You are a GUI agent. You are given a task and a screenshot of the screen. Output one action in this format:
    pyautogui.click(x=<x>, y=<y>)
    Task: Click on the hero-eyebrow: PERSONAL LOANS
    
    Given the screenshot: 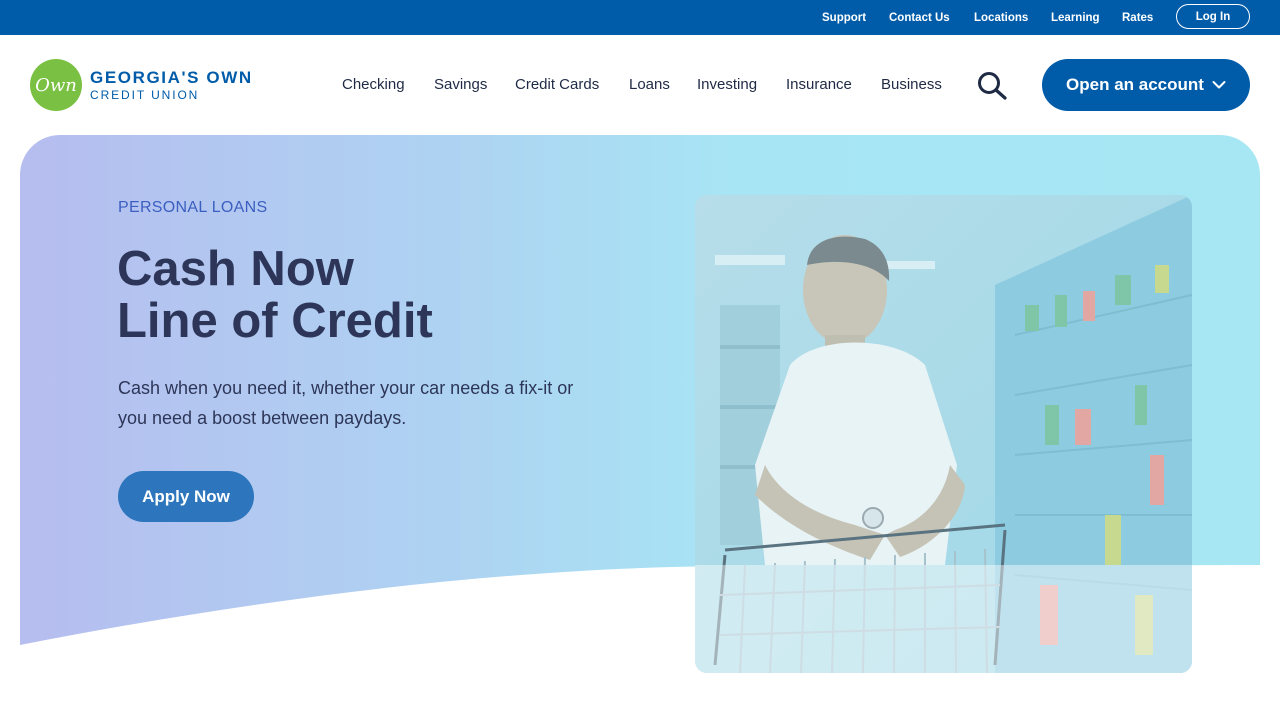 What is the action you would take?
    pyautogui.click(x=193, y=207)
    